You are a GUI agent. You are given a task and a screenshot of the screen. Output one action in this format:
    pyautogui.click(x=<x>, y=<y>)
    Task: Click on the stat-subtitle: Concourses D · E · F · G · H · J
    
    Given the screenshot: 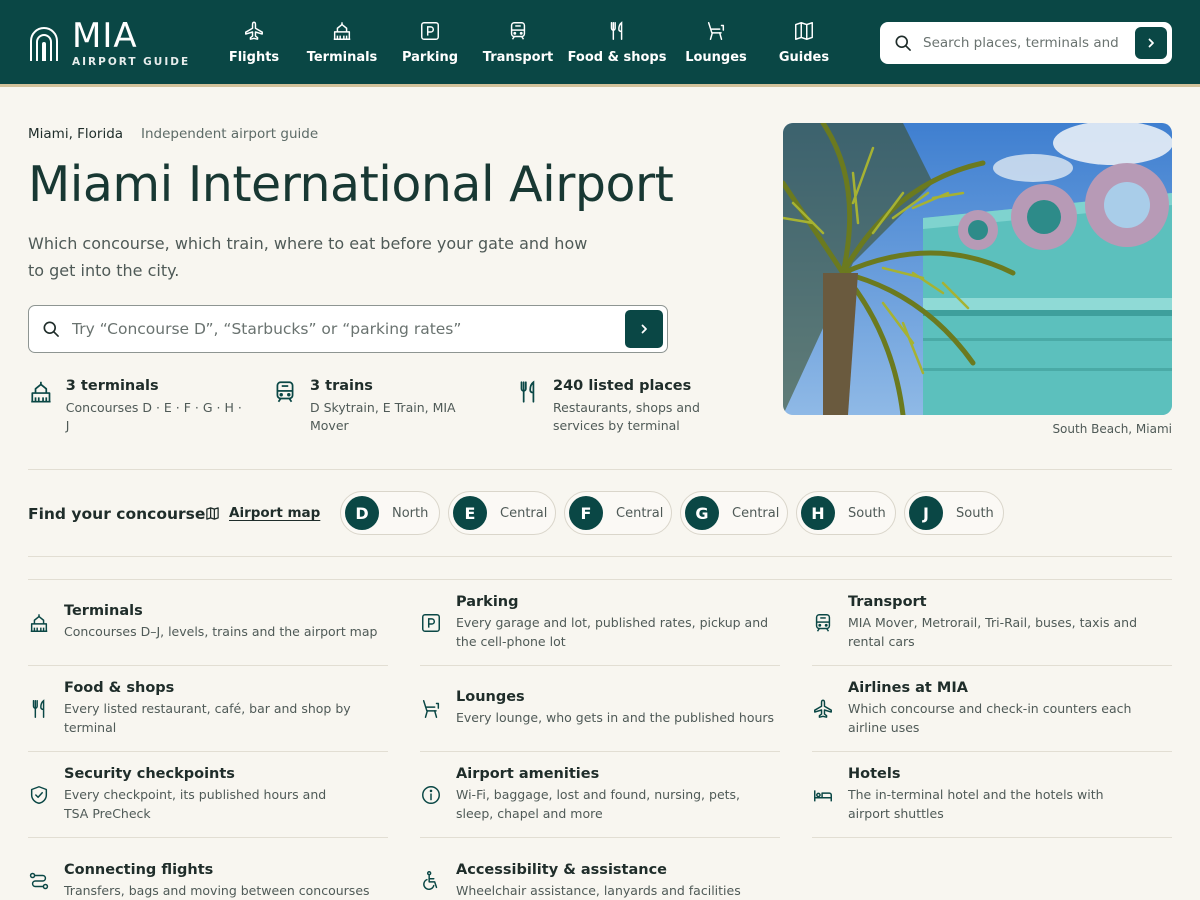 What is the action you would take?
    pyautogui.click(x=153, y=416)
    